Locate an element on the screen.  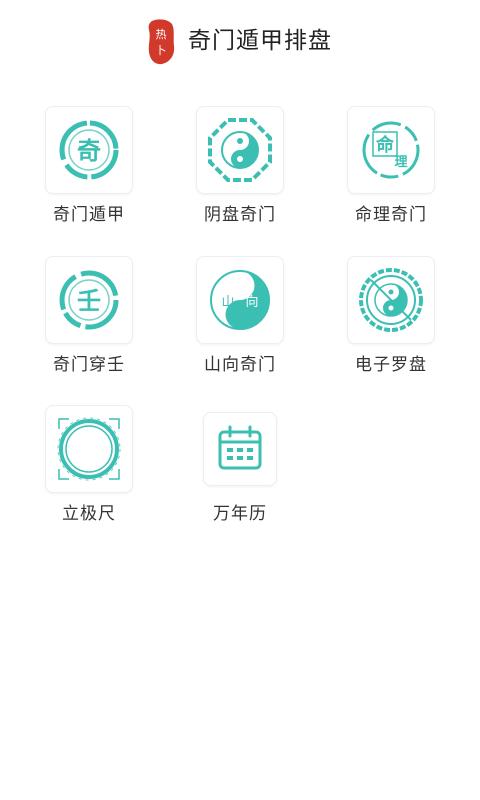
qi-seal-icon: 奇 is located at coordinates (89, 150).